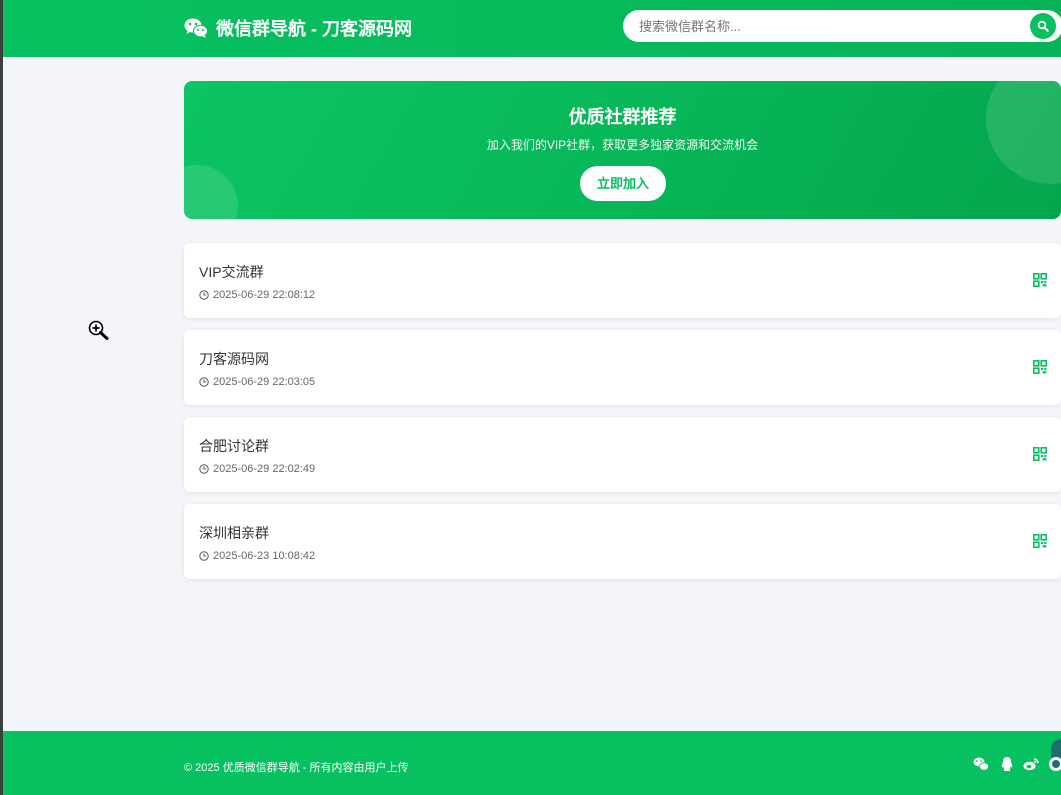 The height and width of the screenshot is (795, 1061). What do you see at coordinates (622, 454) in the screenshot?
I see `group-card: 合肥讨论群 2025-06-29 22:02:49` at bounding box center [622, 454].